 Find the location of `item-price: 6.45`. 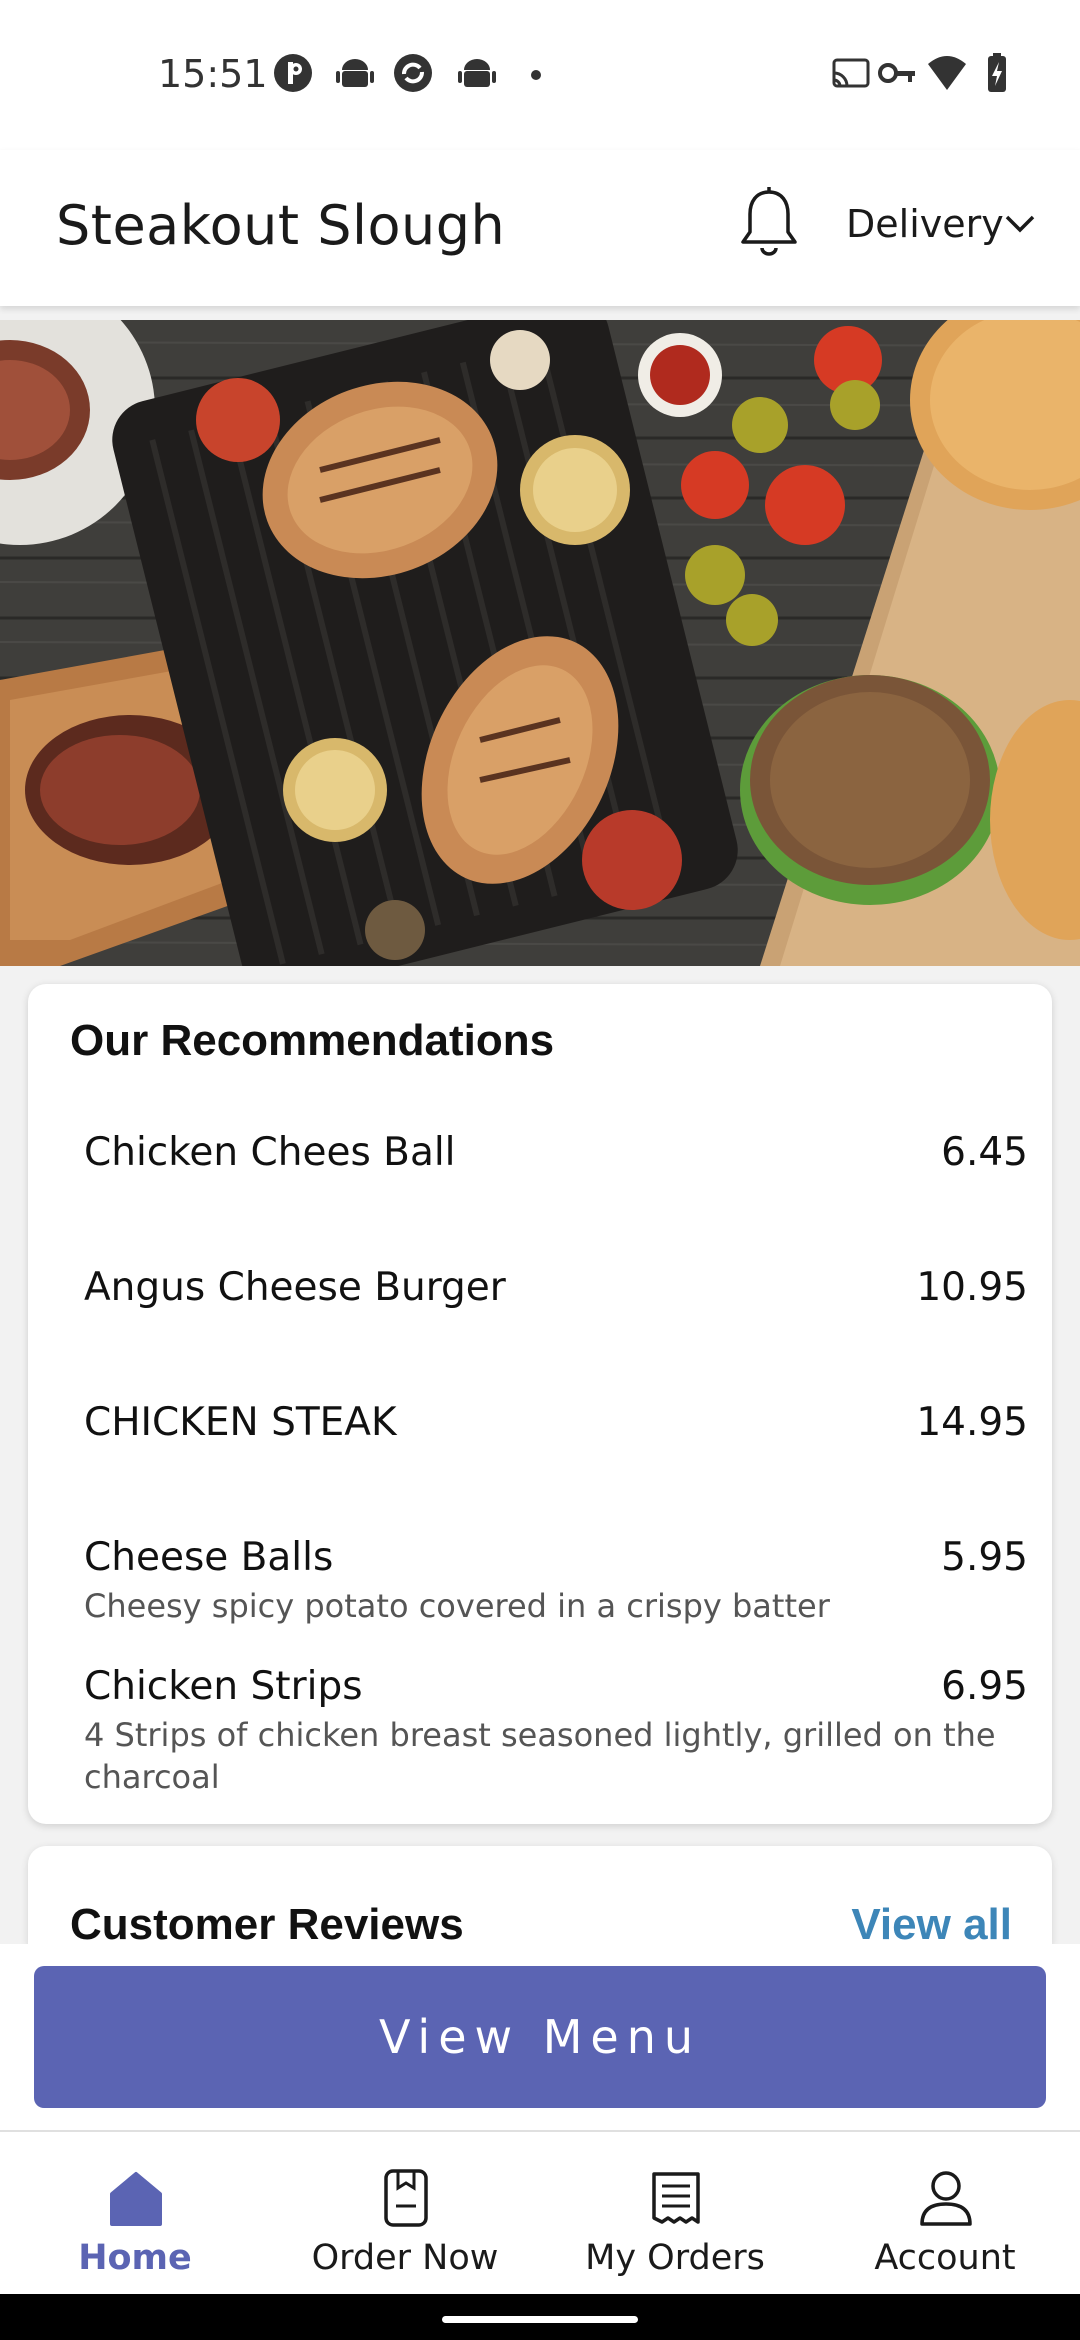

item-price: 6.45 is located at coordinates (984, 1152).